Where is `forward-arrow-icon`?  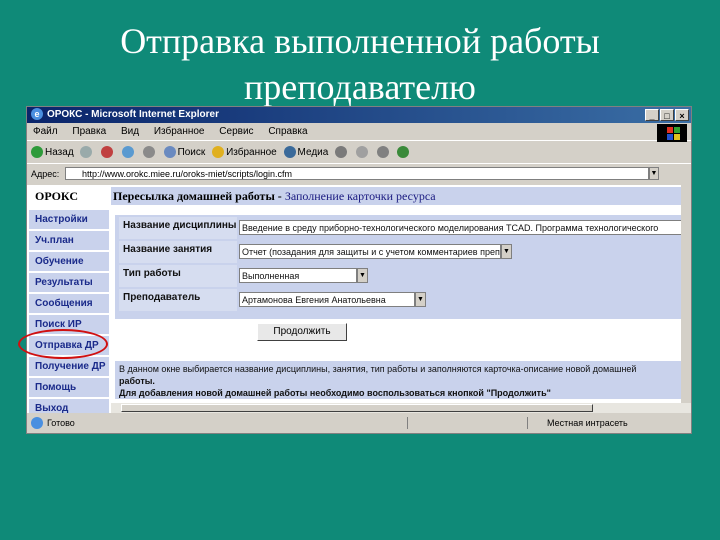
forward-arrow-icon is located at coordinates (86, 152).